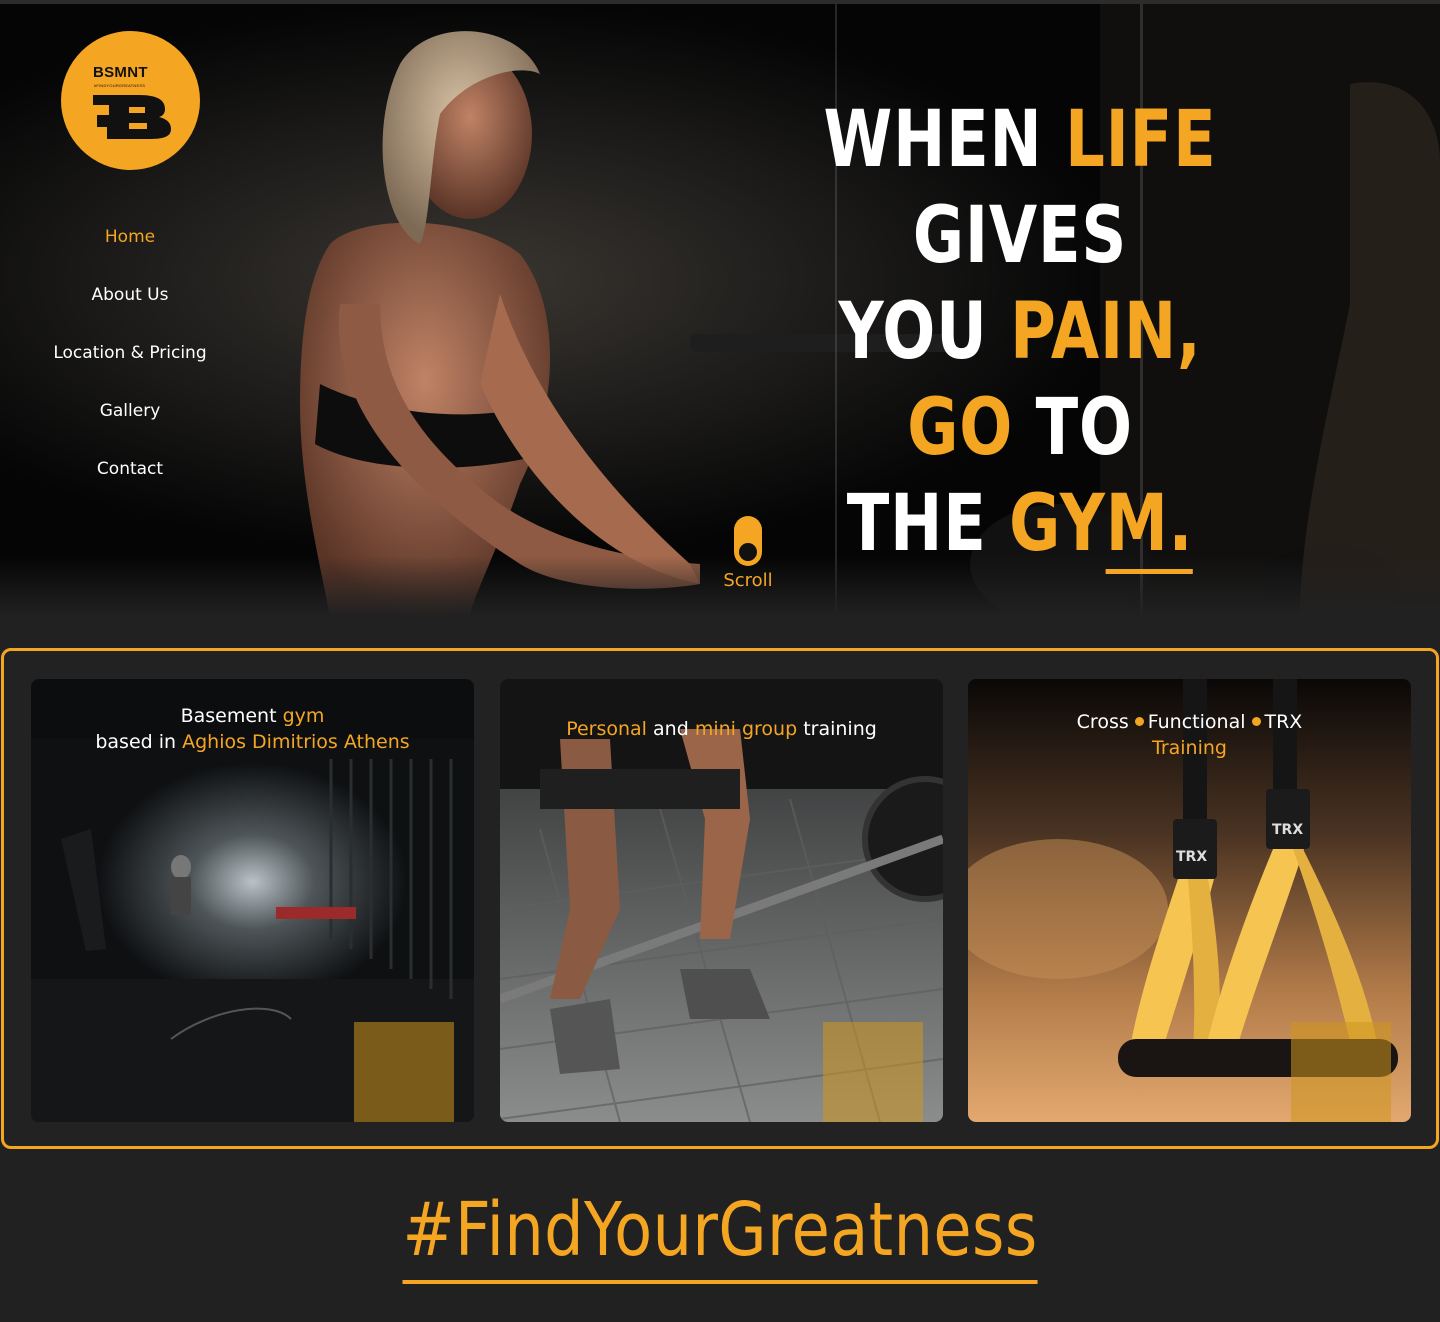 The height and width of the screenshot is (1322, 1440). I want to click on nav-item-contact: Contact, so click(130, 479).